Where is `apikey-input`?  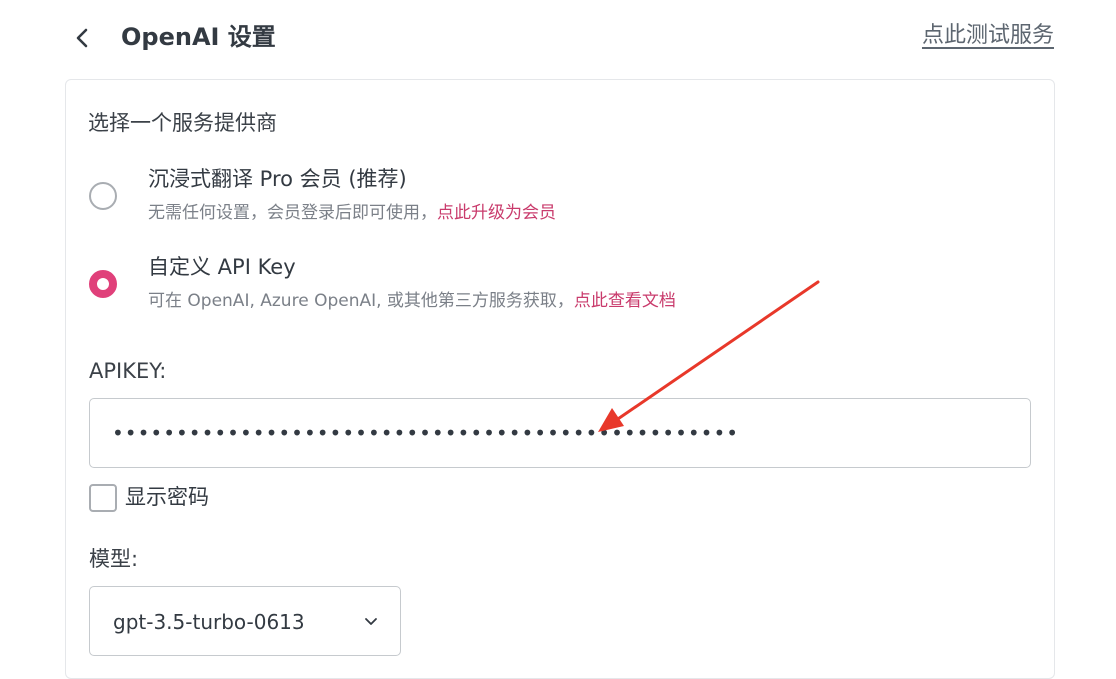 apikey-input is located at coordinates (560, 433).